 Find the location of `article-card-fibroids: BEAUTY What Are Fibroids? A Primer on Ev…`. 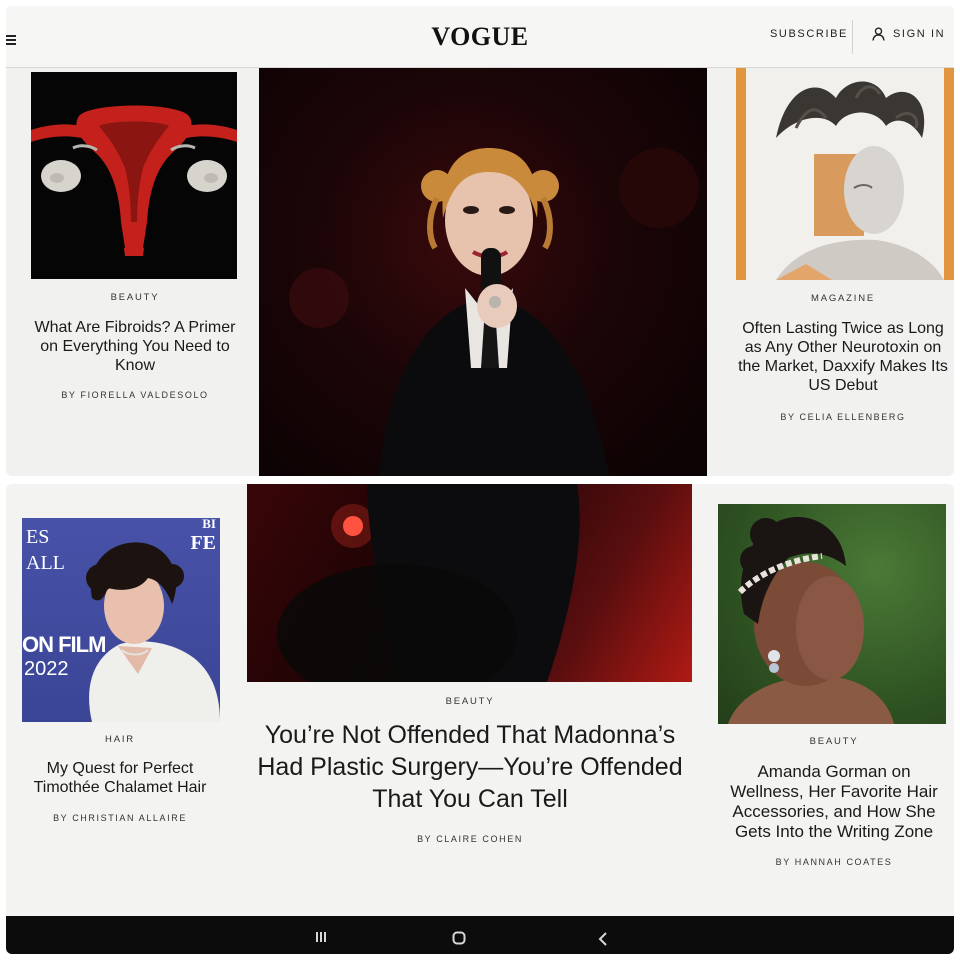

article-card-fibroids: BEAUTY What Are Fibroids? A Primer on Ev… is located at coordinates (135, 346).